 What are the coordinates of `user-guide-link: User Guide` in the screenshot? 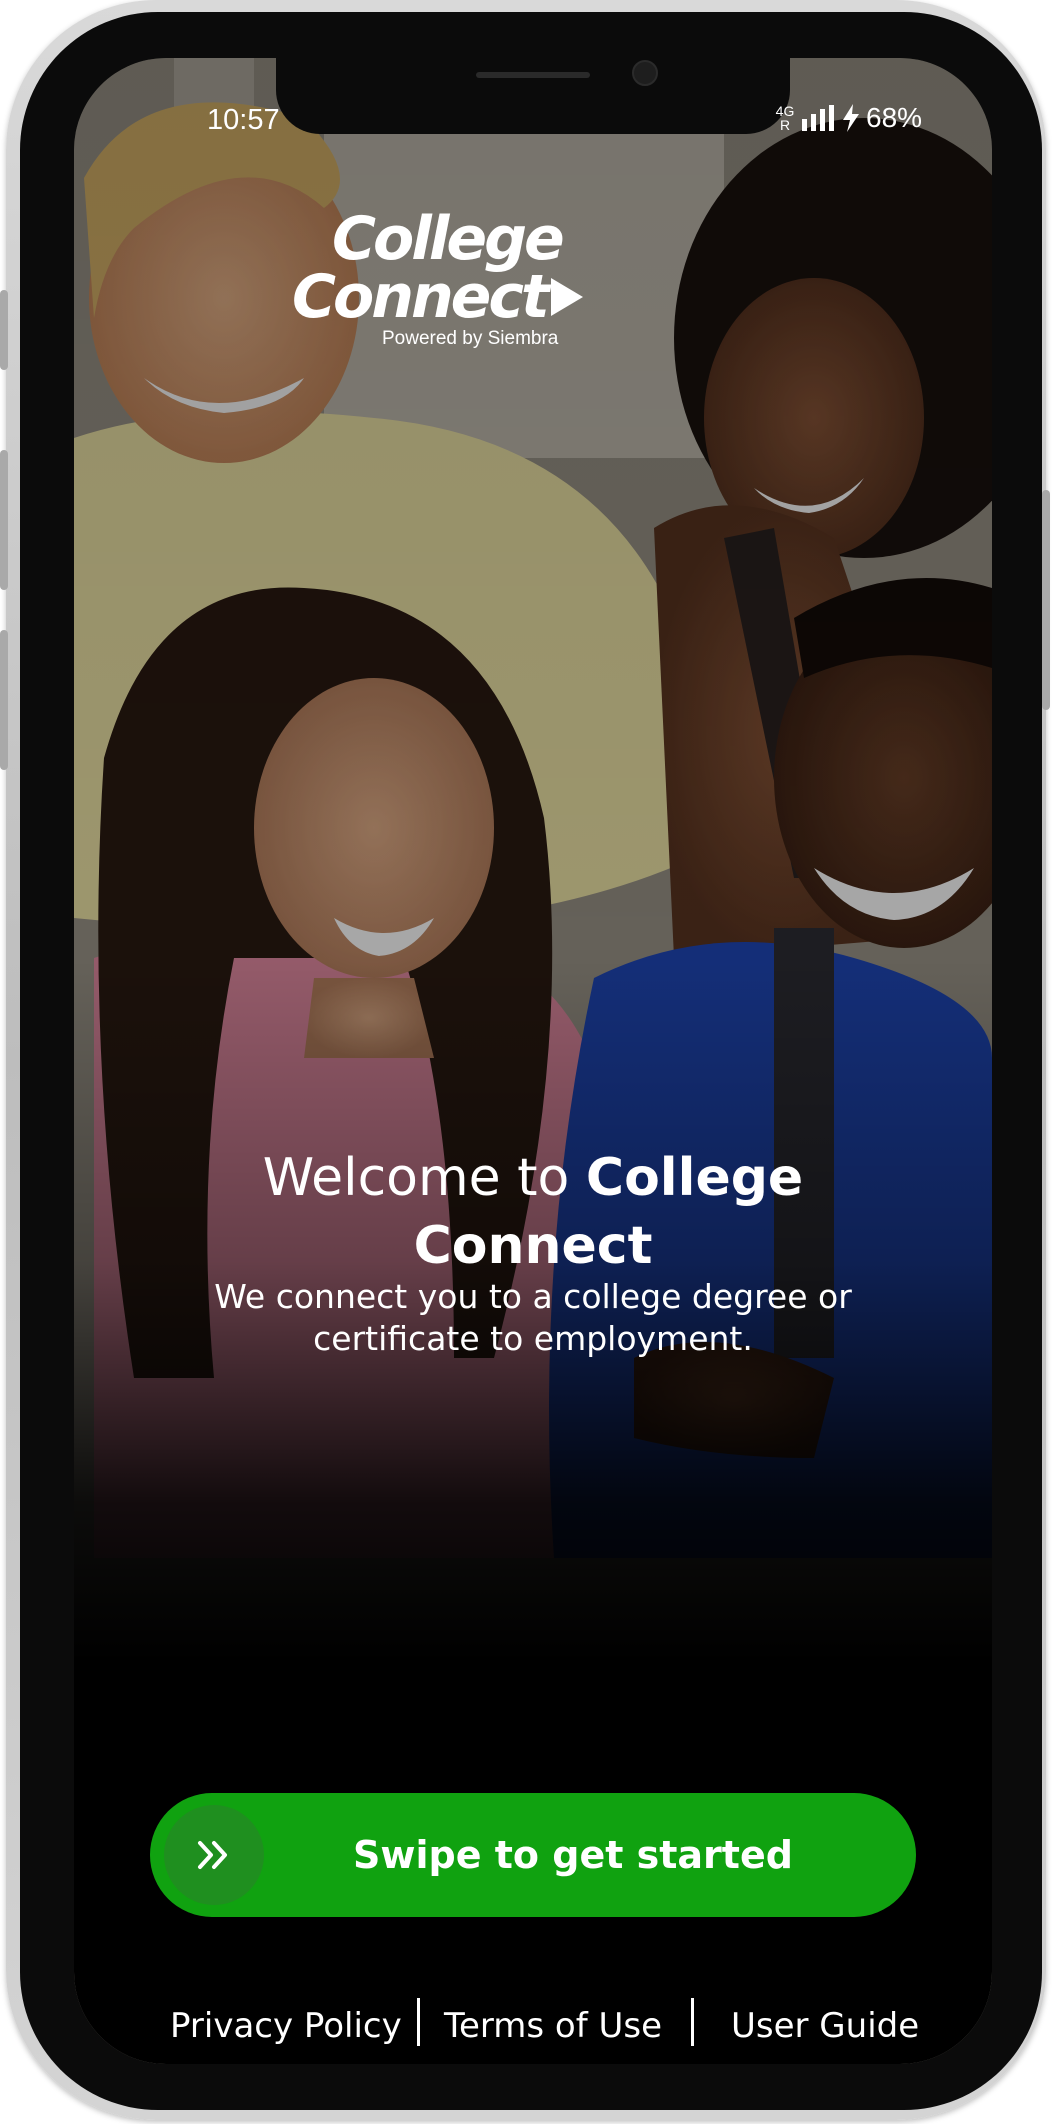 It's located at (825, 2026).